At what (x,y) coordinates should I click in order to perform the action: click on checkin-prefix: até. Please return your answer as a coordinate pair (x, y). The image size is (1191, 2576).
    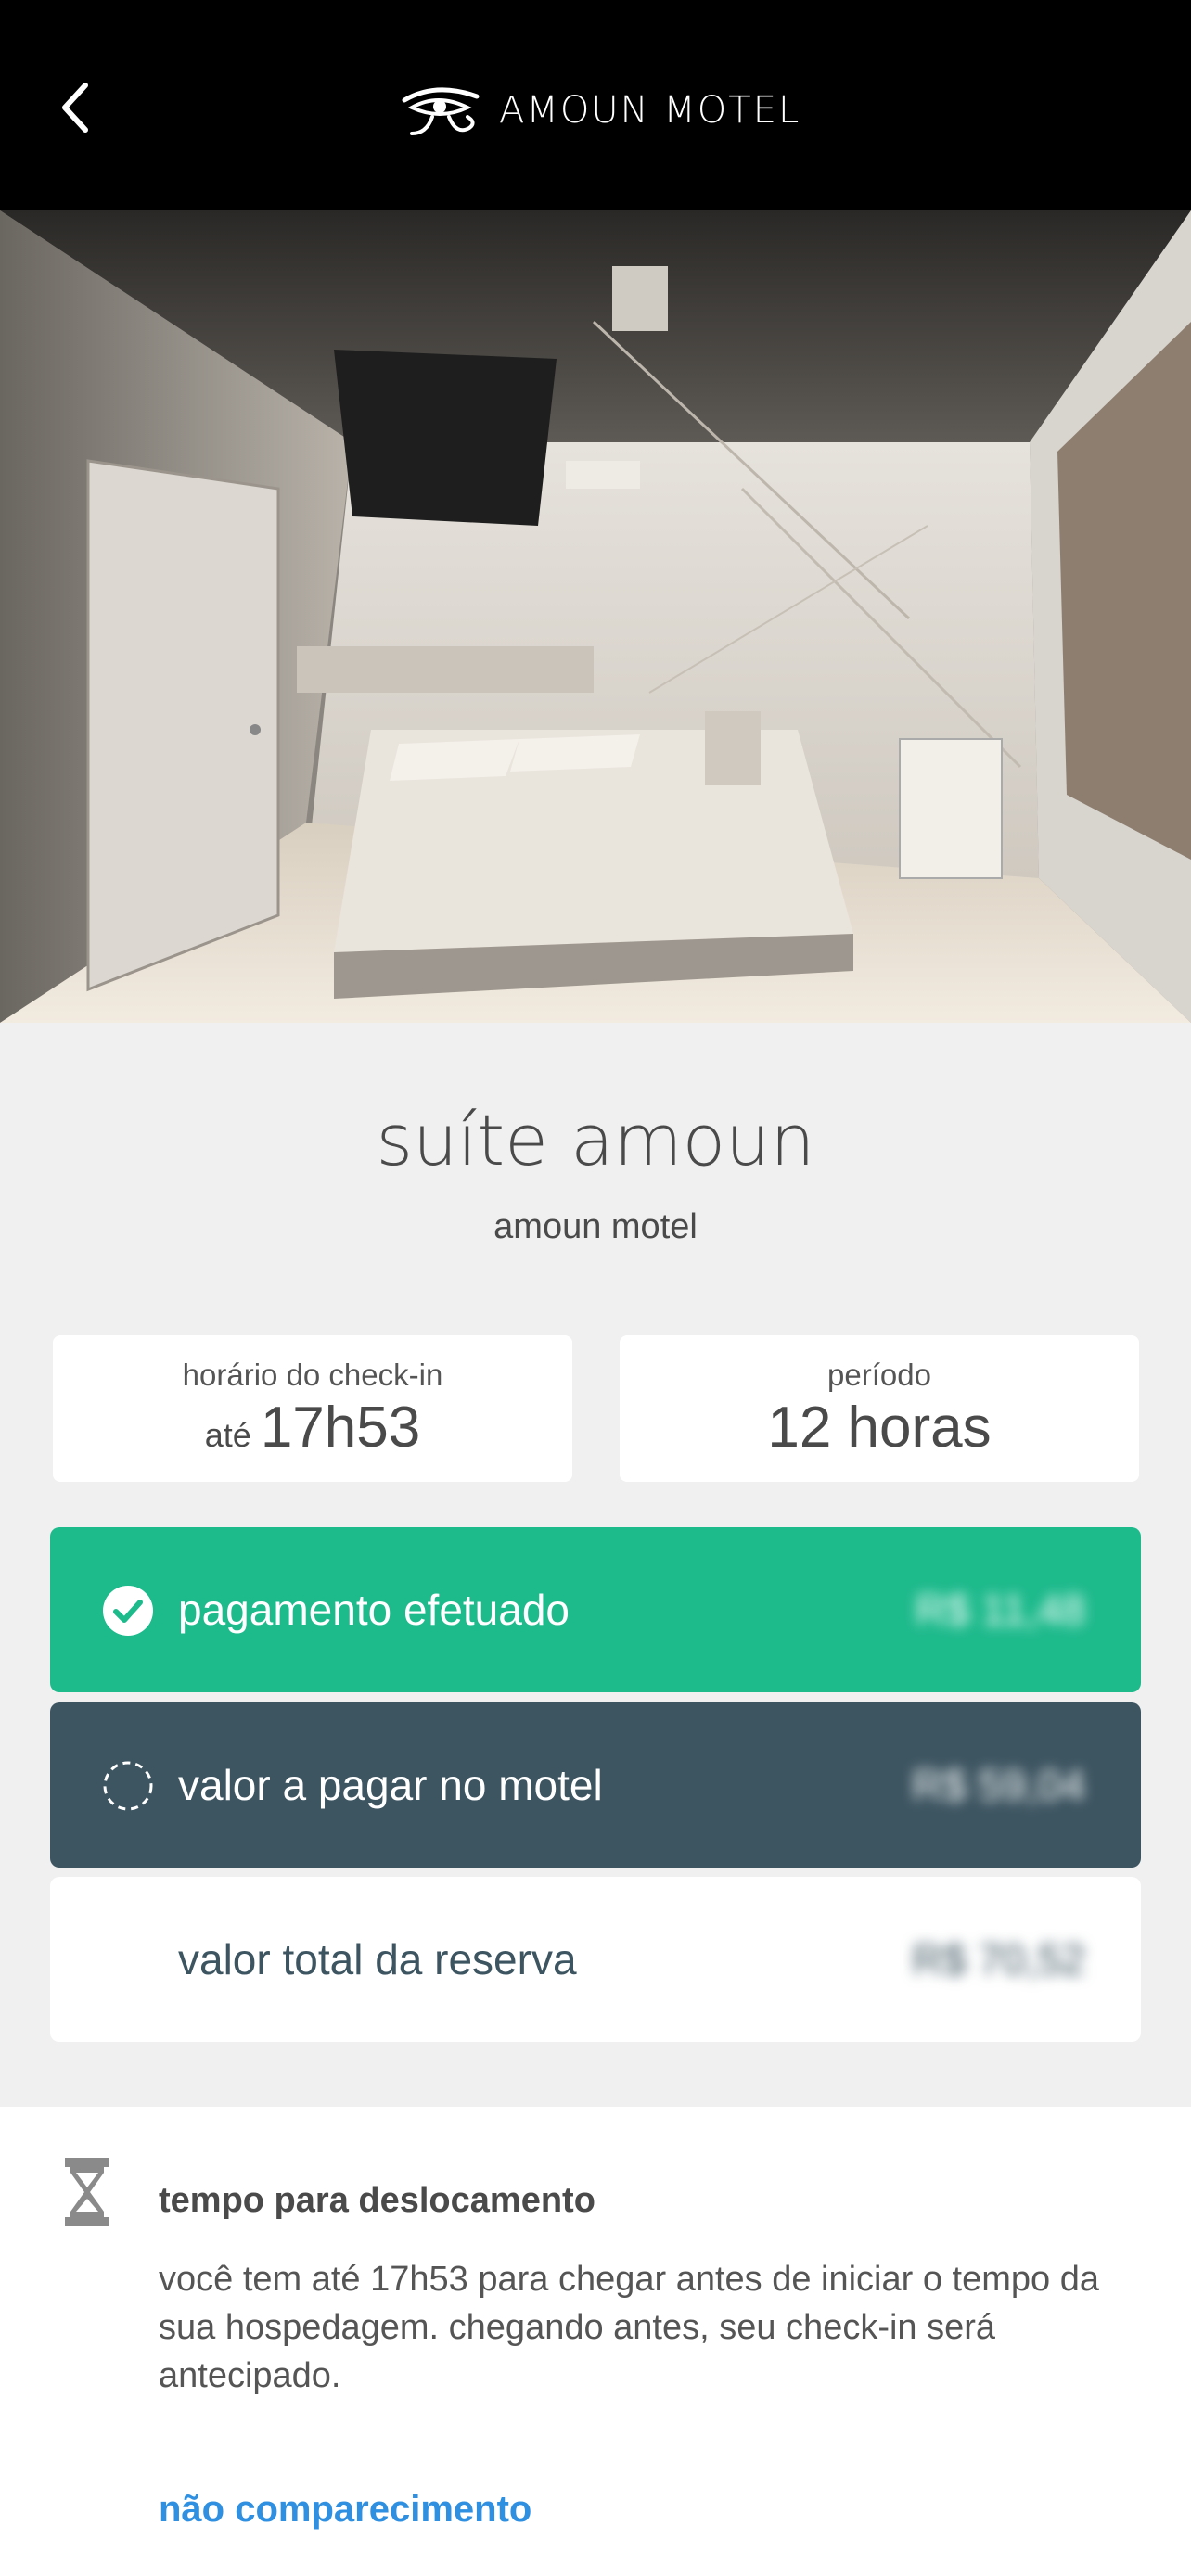
    Looking at the image, I should click on (228, 1435).